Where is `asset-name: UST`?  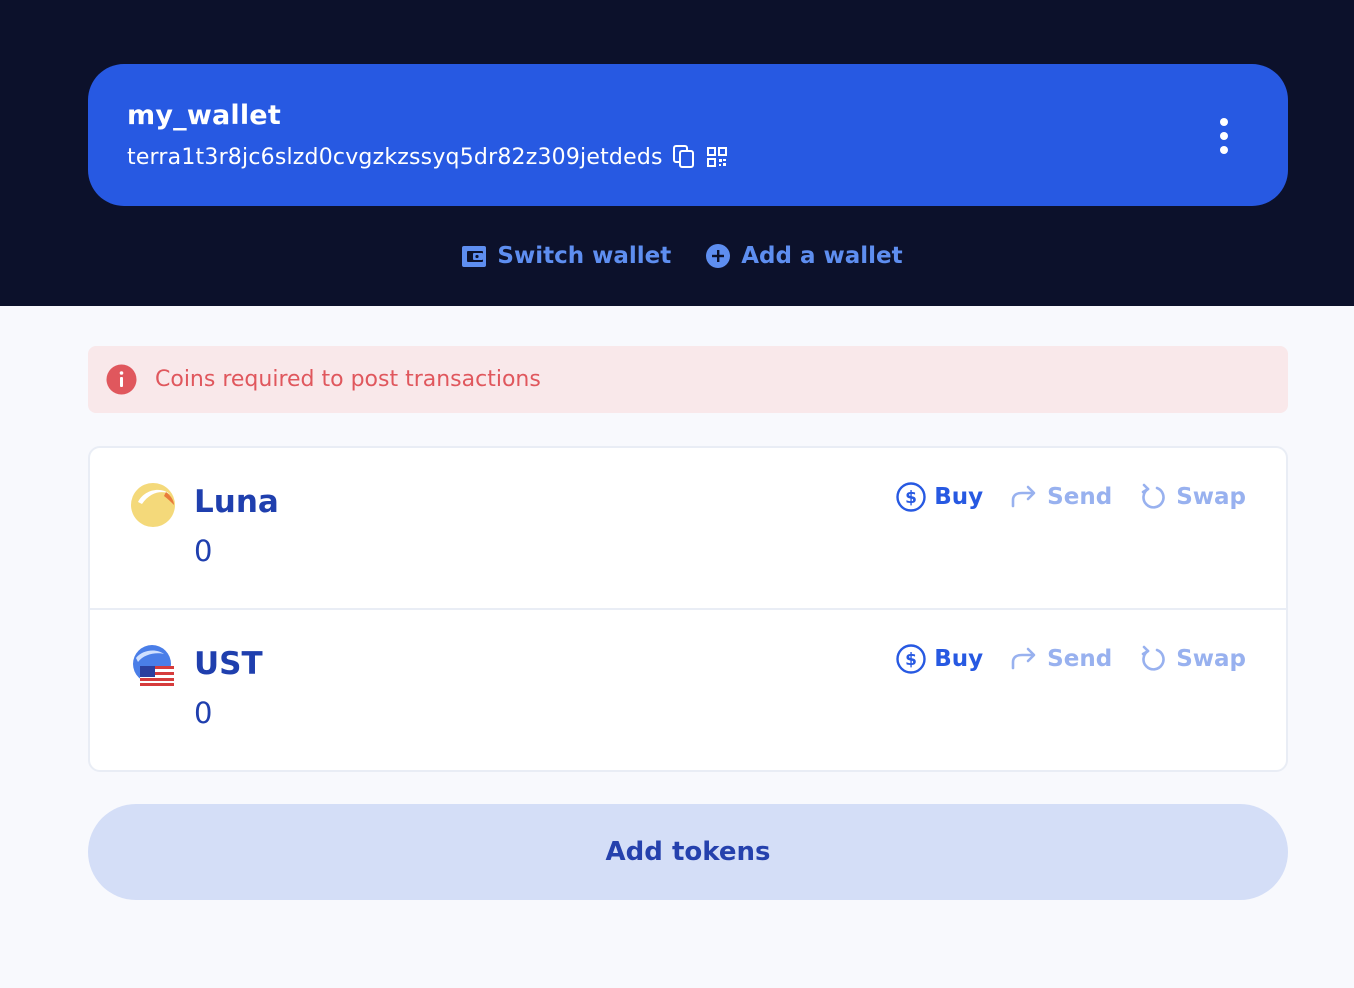 asset-name: UST is located at coordinates (228, 664).